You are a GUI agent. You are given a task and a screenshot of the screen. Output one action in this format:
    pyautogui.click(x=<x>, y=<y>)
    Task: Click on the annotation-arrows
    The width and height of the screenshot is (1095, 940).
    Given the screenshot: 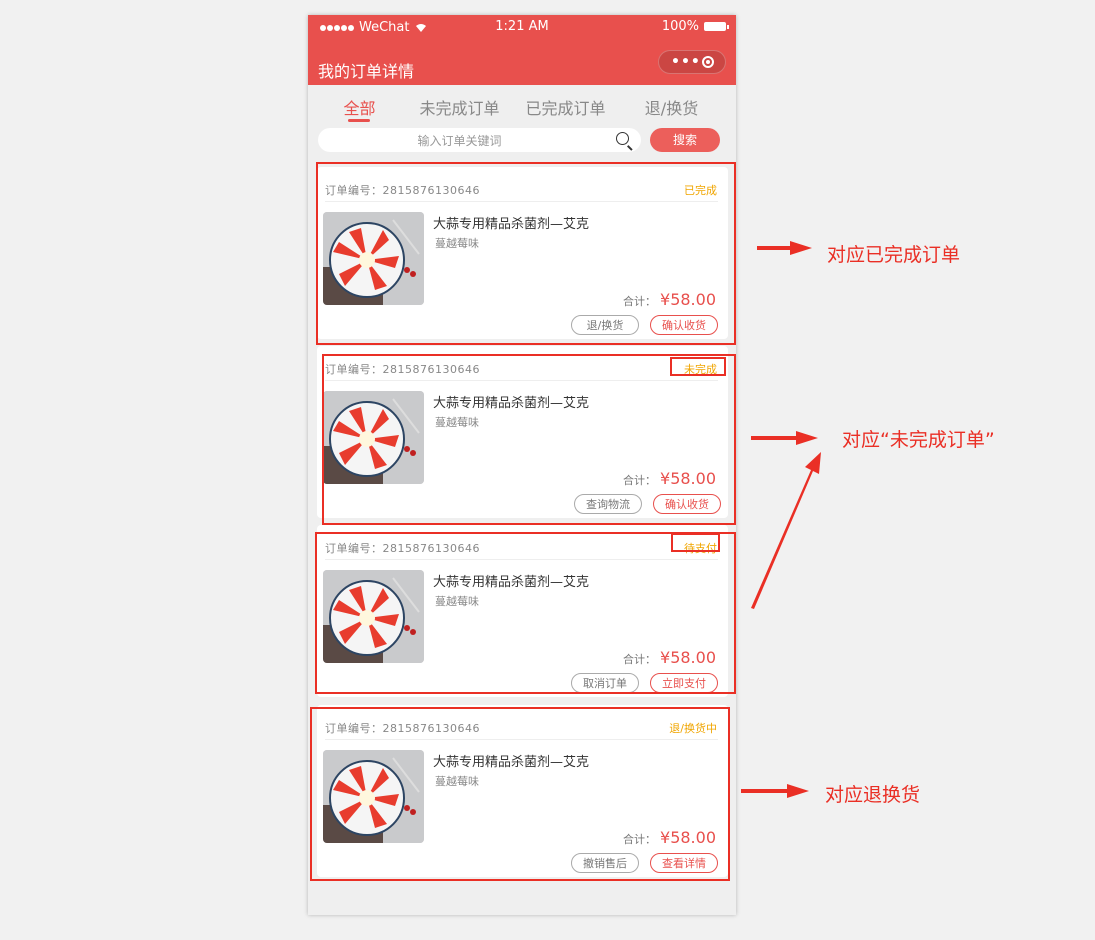 What is the action you would take?
    pyautogui.click(x=781, y=519)
    